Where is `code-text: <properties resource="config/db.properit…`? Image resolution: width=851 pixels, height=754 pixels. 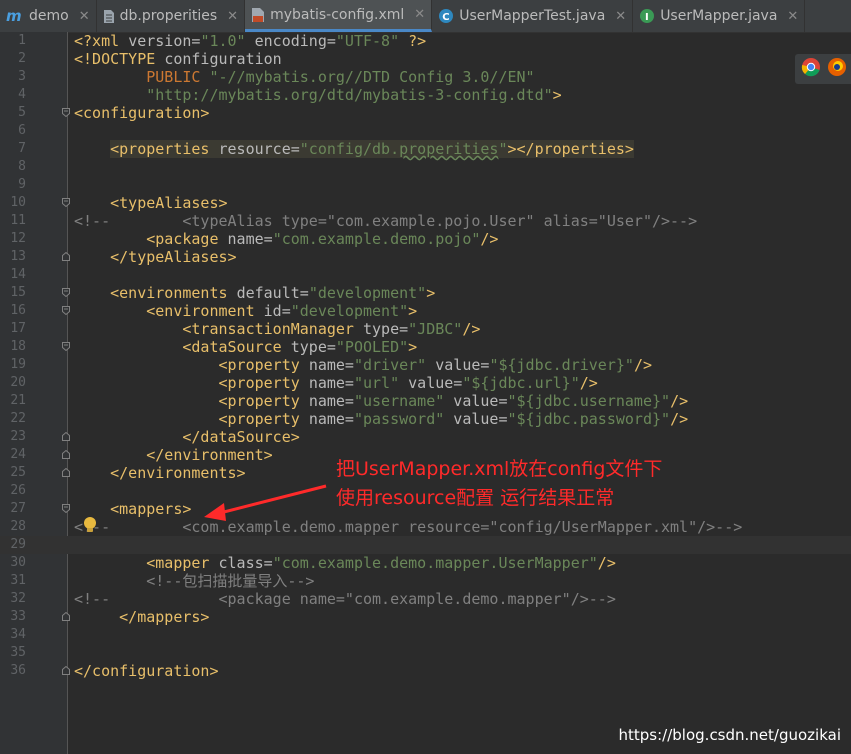 code-text: <properties resource="config/db.properit… is located at coordinates (354, 149).